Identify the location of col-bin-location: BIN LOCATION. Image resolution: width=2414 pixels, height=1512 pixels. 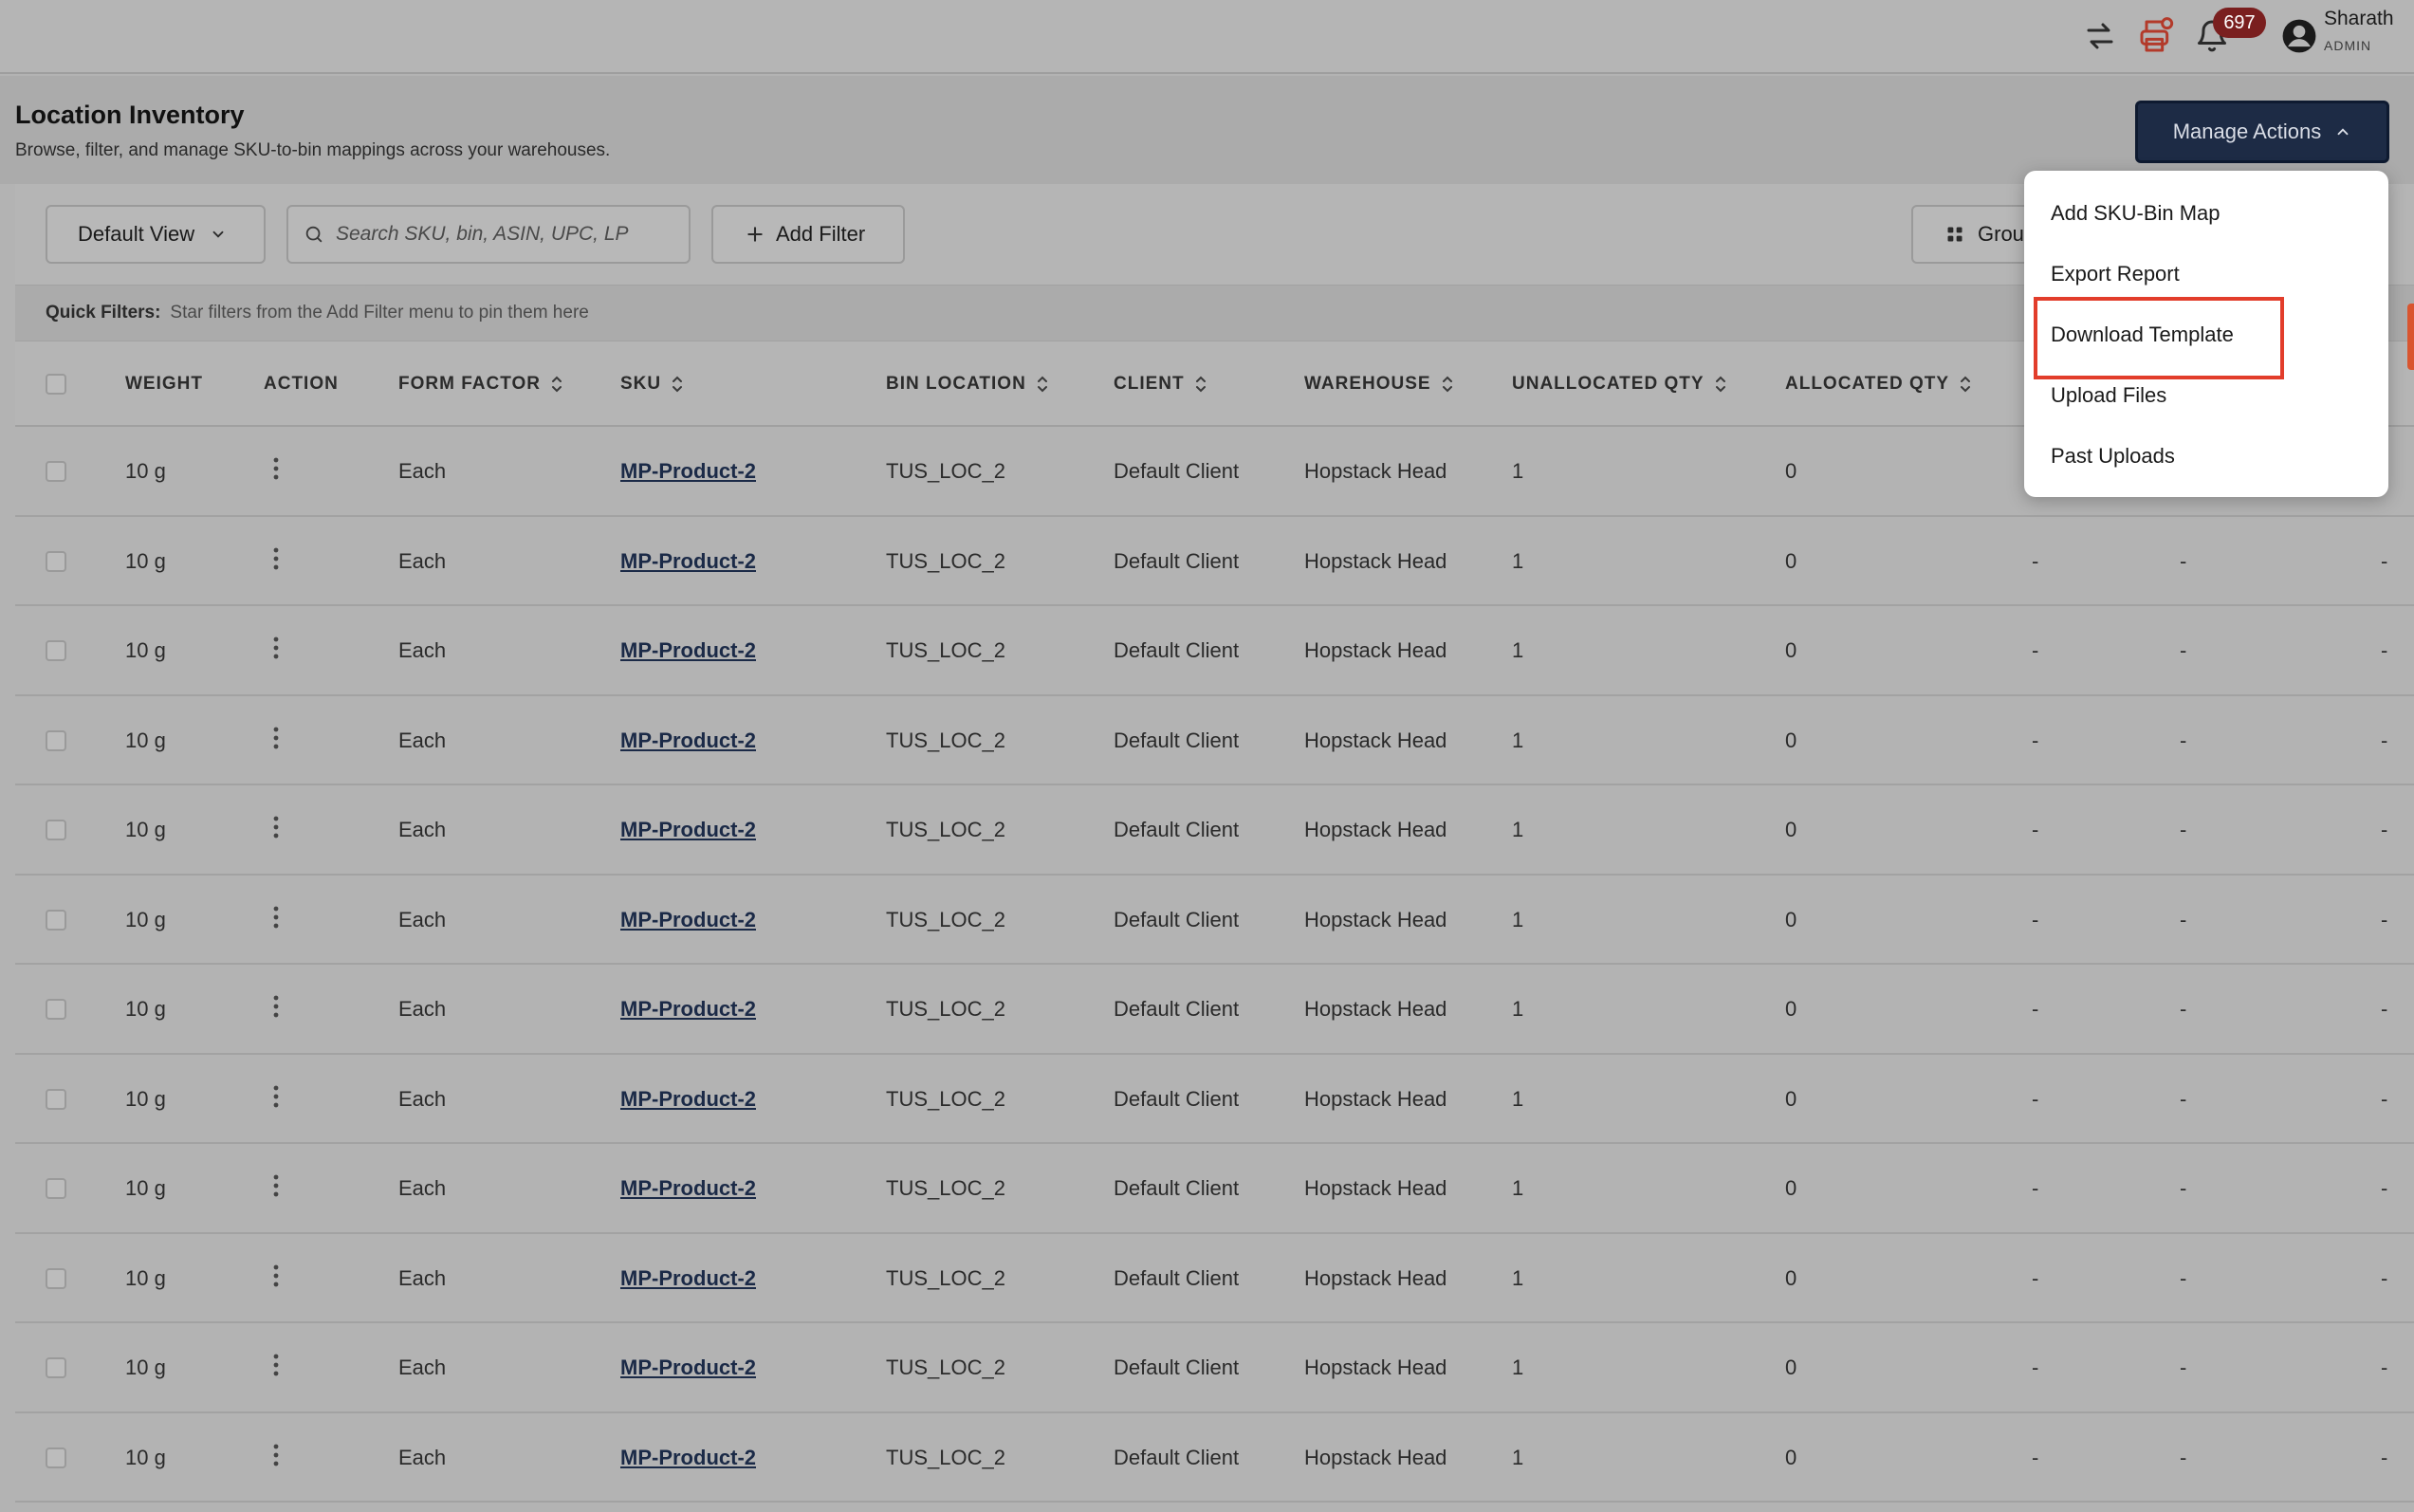
(968, 384).